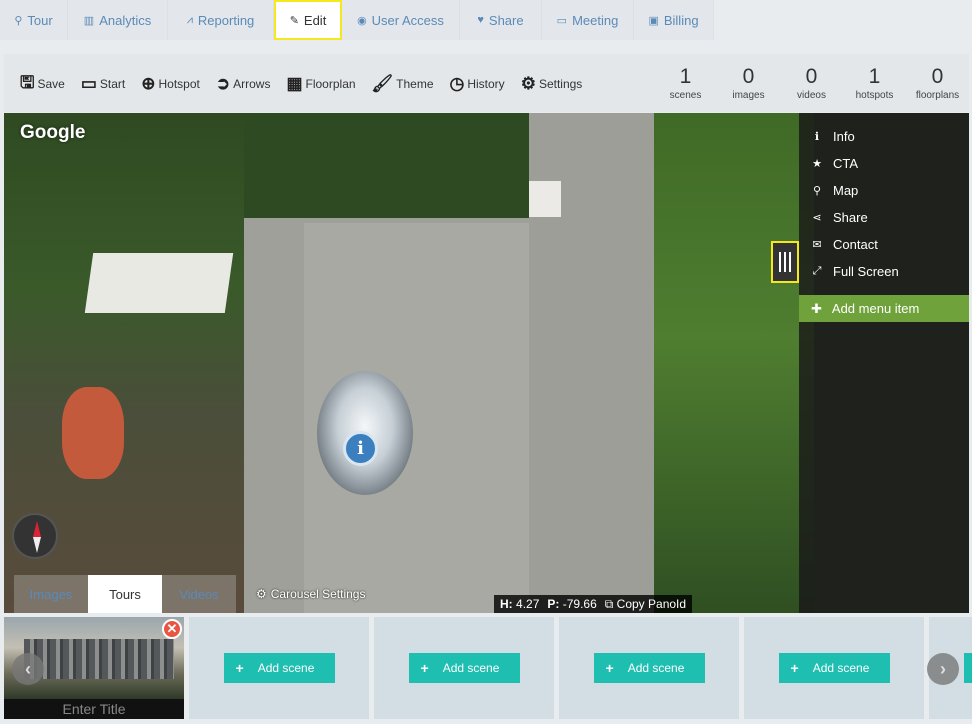 The width and height of the screenshot is (972, 724). I want to click on tab-user-access: ◉ User Access, so click(401, 20).